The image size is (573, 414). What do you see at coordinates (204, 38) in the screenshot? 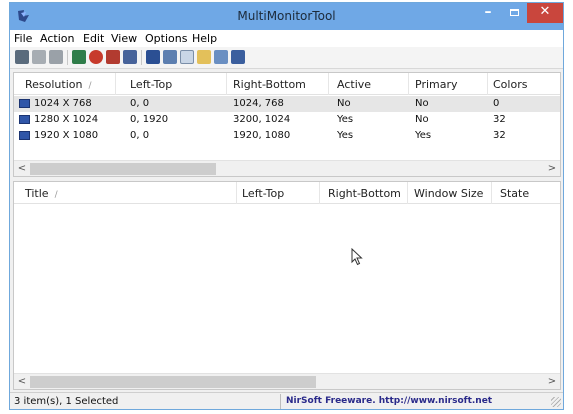
I see `menu-help: Help` at bounding box center [204, 38].